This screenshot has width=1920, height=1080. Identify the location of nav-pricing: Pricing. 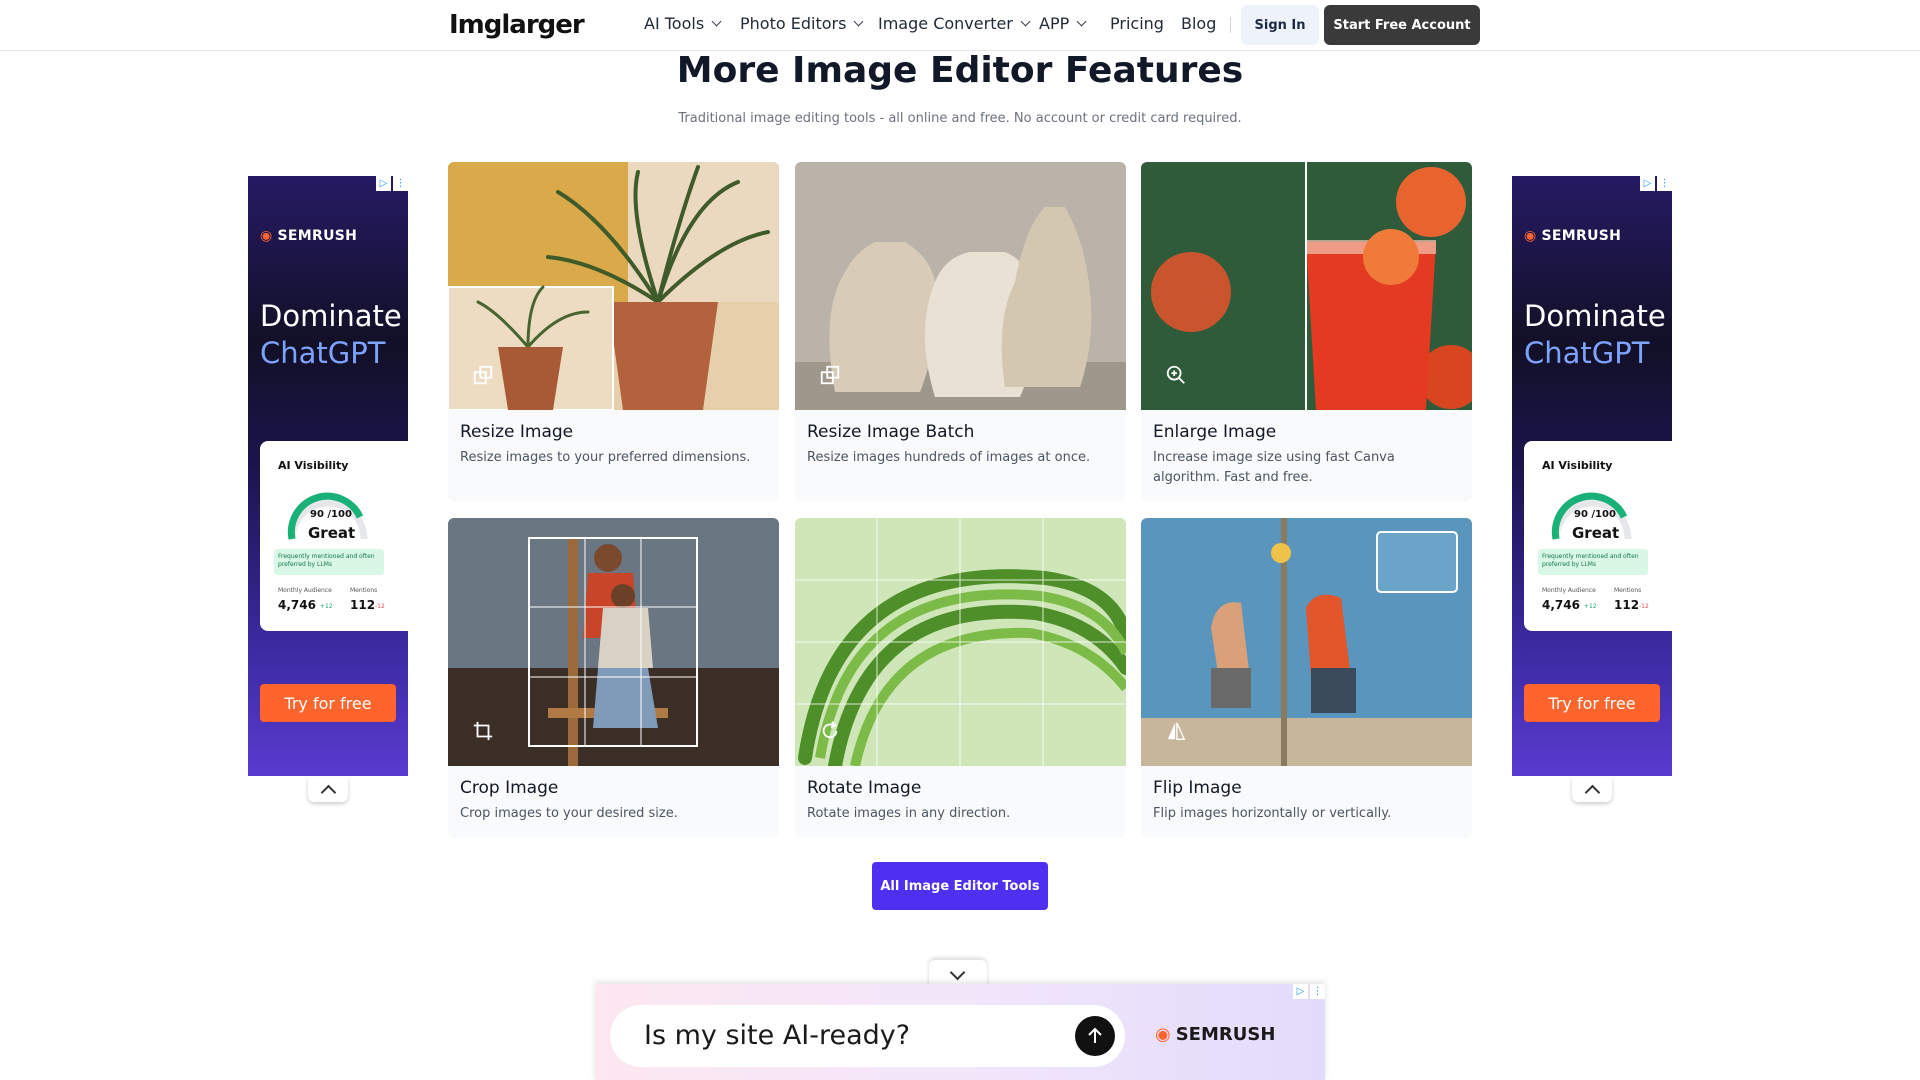
(1137, 23).